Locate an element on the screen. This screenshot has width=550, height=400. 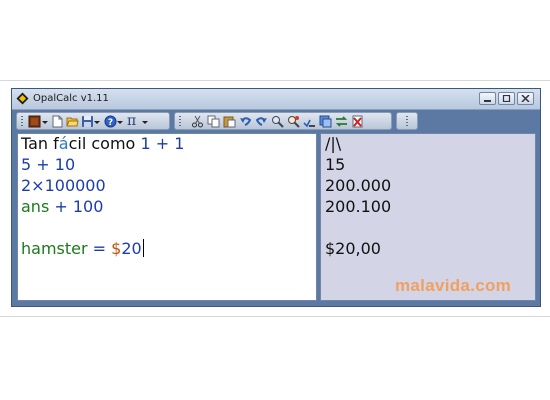
insert-answer-icon is located at coordinates (309, 121).